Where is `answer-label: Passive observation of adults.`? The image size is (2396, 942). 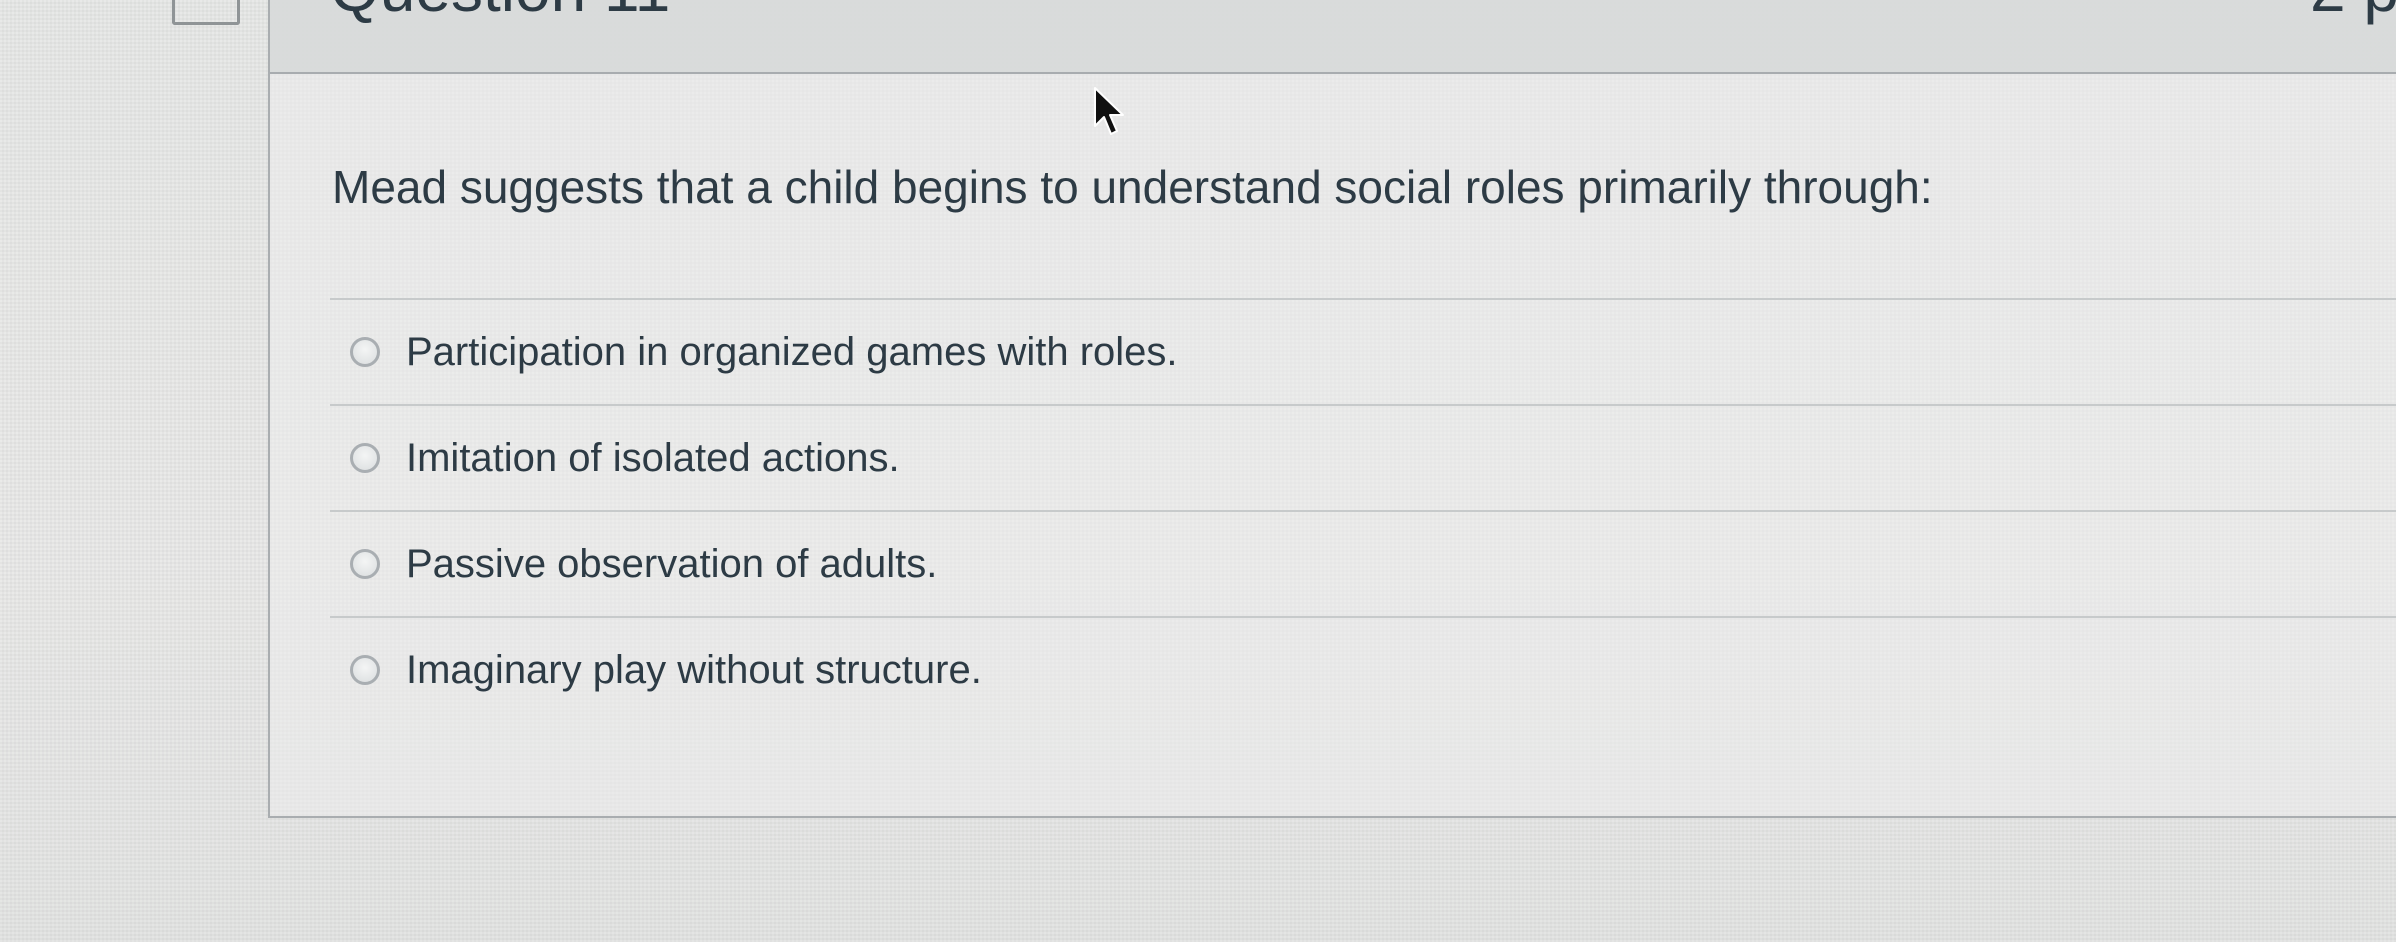
answer-label: Passive observation of adults. is located at coordinates (672, 563).